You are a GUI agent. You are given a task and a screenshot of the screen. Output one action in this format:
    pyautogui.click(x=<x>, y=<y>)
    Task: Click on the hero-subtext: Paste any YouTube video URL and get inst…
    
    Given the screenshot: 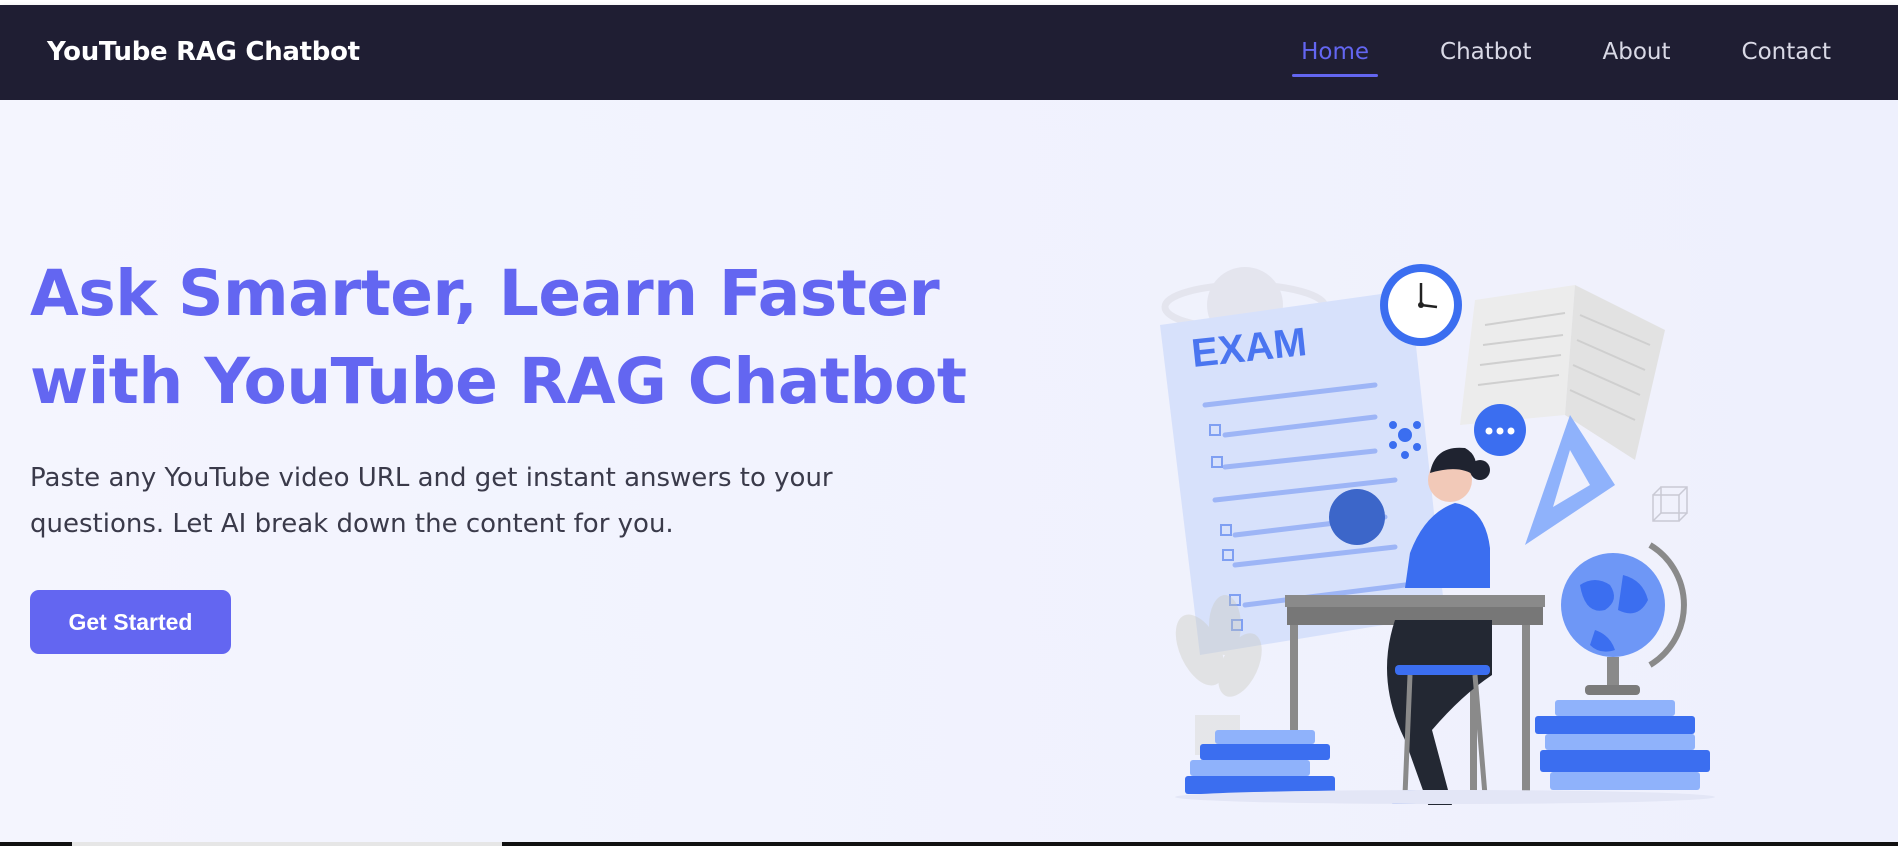 What is the action you would take?
    pyautogui.click(x=431, y=501)
    